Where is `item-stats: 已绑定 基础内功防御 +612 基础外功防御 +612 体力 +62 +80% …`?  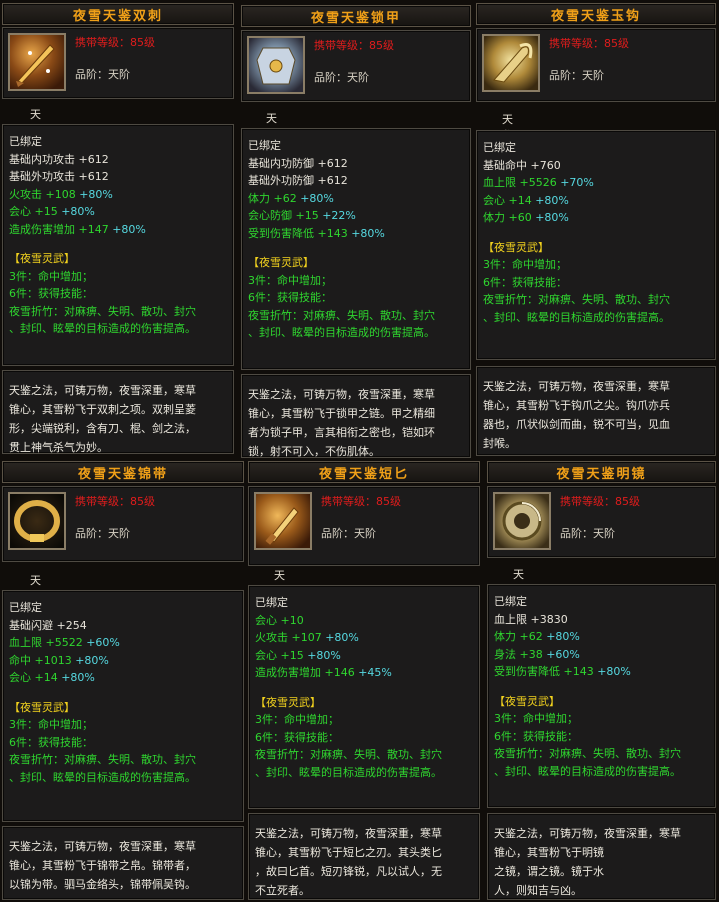
item-stats: 已绑定 基础内功防御 +612 基础外功防御 +612 体力 +62 +80% … is located at coordinates (356, 249).